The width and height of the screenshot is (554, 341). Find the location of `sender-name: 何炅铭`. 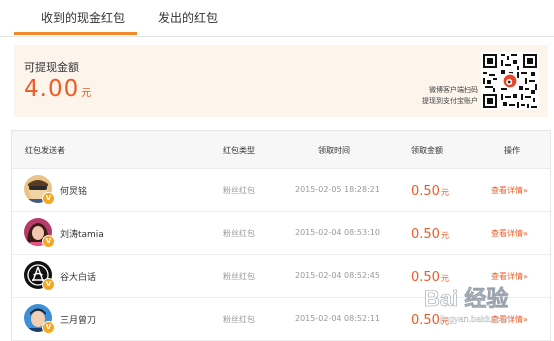

sender-name: 何炅铭 is located at coordinates (73, 190).